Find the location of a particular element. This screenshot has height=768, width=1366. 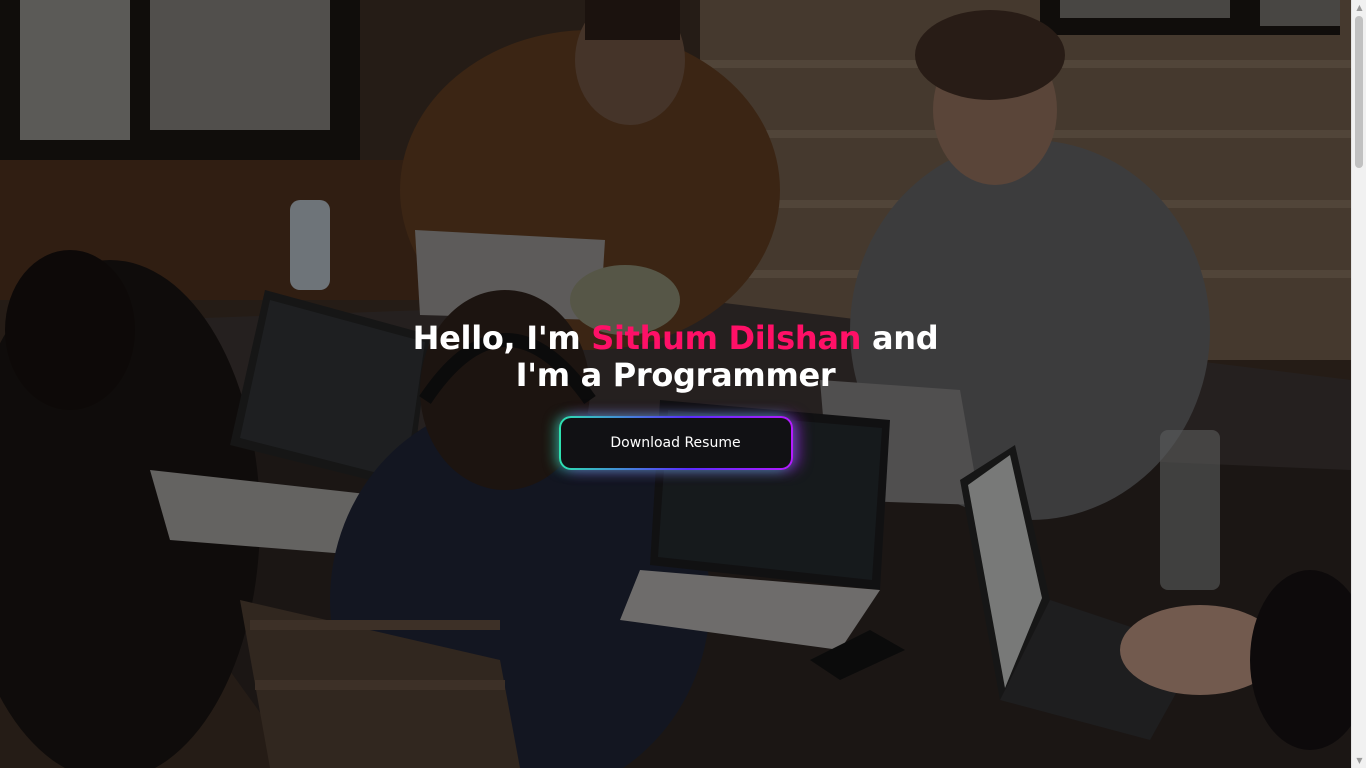

download-resume-button-border: Download Resume is located at coordinates (675, 443).